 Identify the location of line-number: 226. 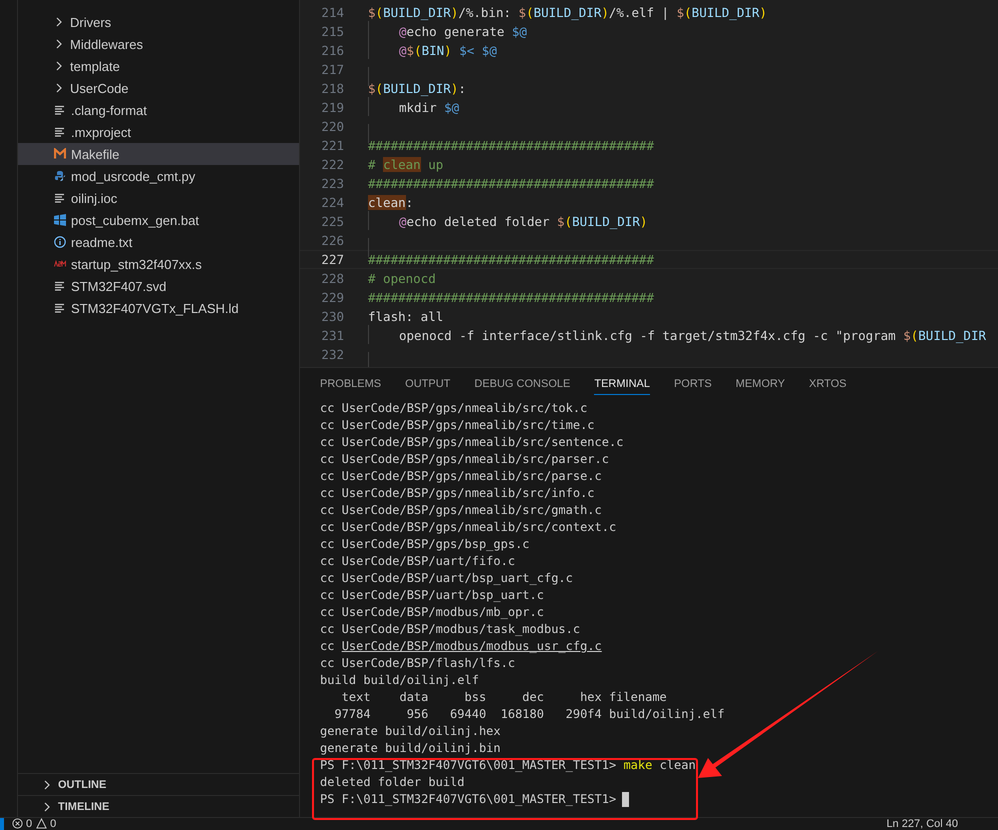
(332, 240).